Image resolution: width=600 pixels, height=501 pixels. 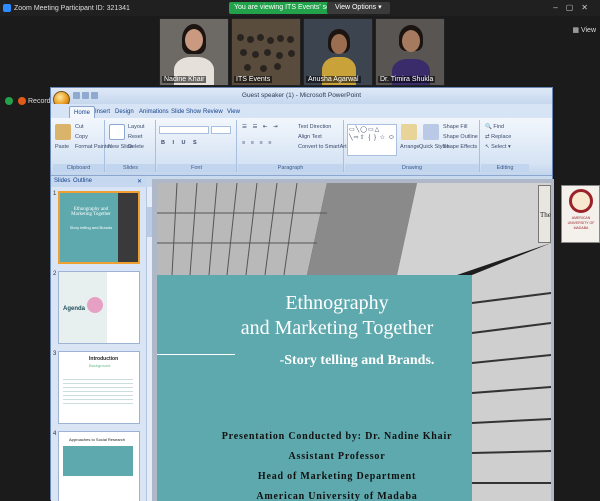 I want to click on view-button: ▦ View, so click(x=584, y=30).